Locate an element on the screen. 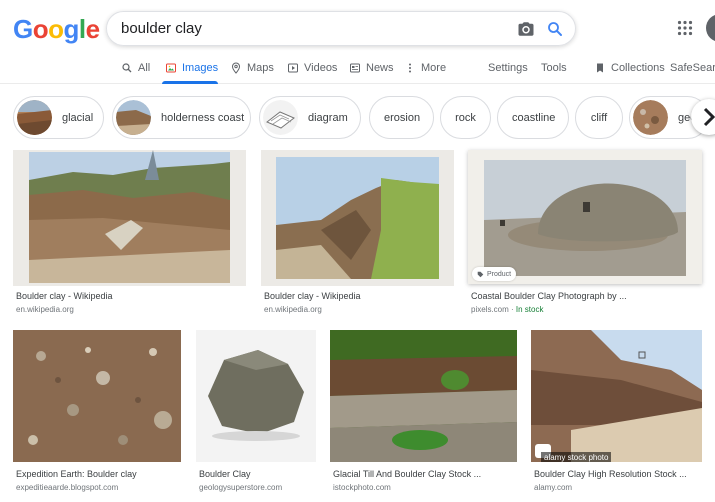 The height and width of the screenshot is (502, 715). tools-link: Tools is located at coordinates (554, 68).